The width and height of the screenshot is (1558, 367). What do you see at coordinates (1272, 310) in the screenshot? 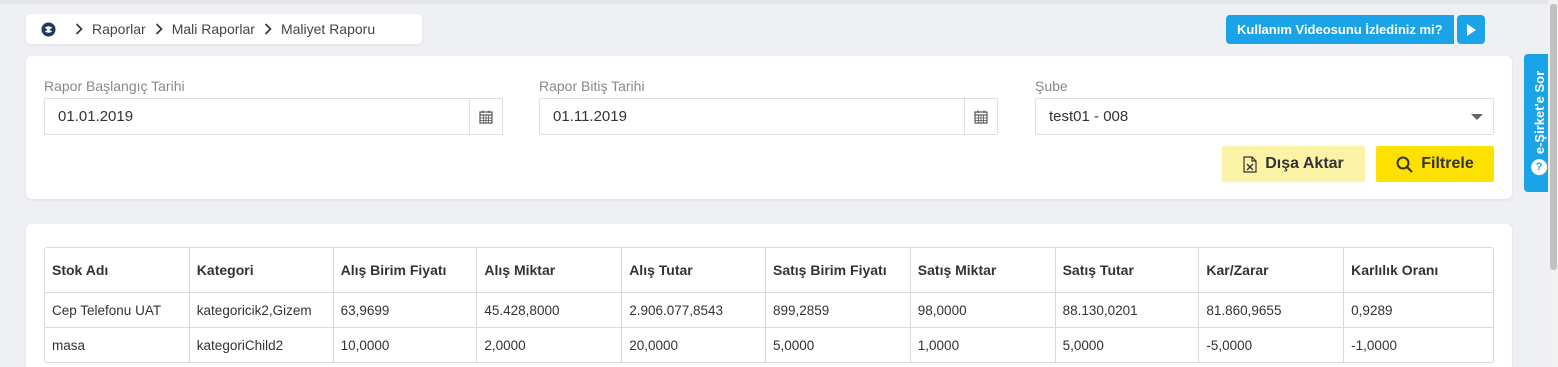
I see `table-cell: 81.860,9655` at bounding box center [1272, 310].